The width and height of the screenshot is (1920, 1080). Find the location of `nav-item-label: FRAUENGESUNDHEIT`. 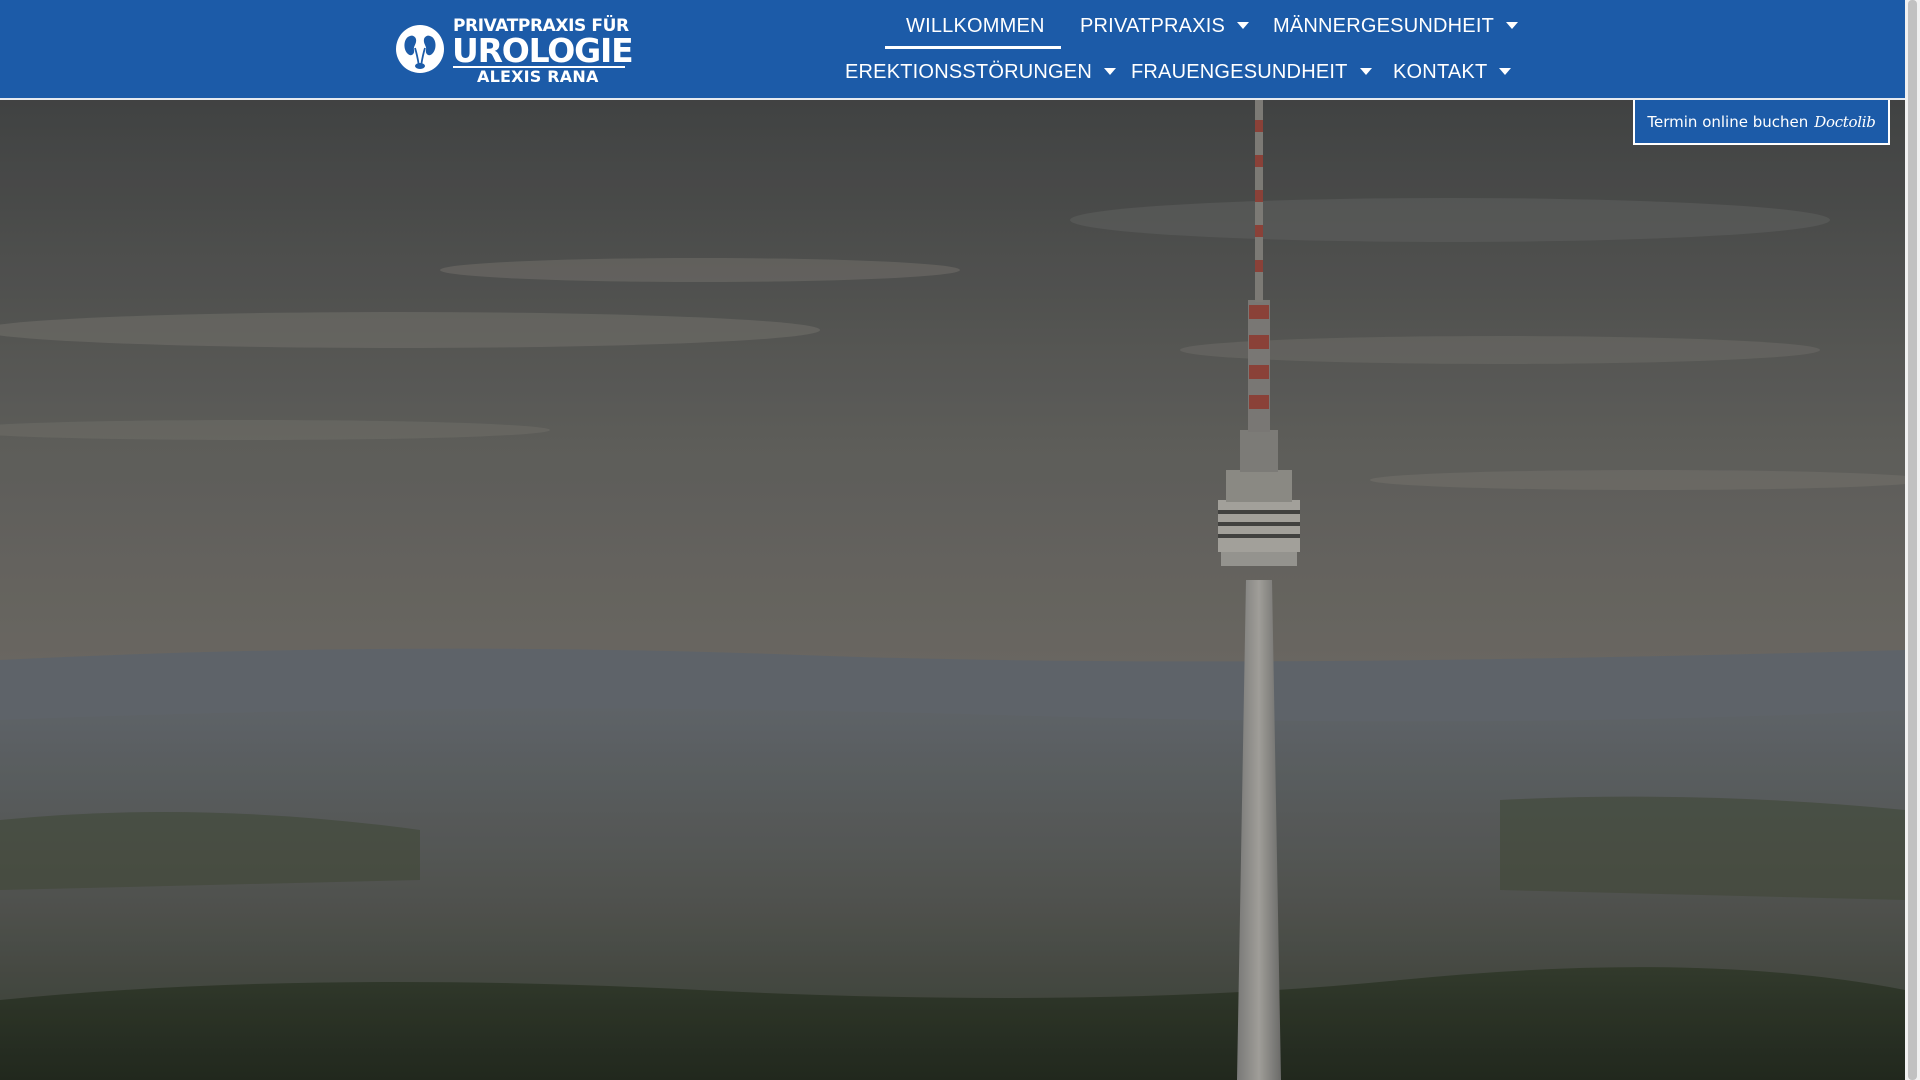

nav-item-label: FRAUENGESUNDHEIT is located at coordinates (1239, 72).